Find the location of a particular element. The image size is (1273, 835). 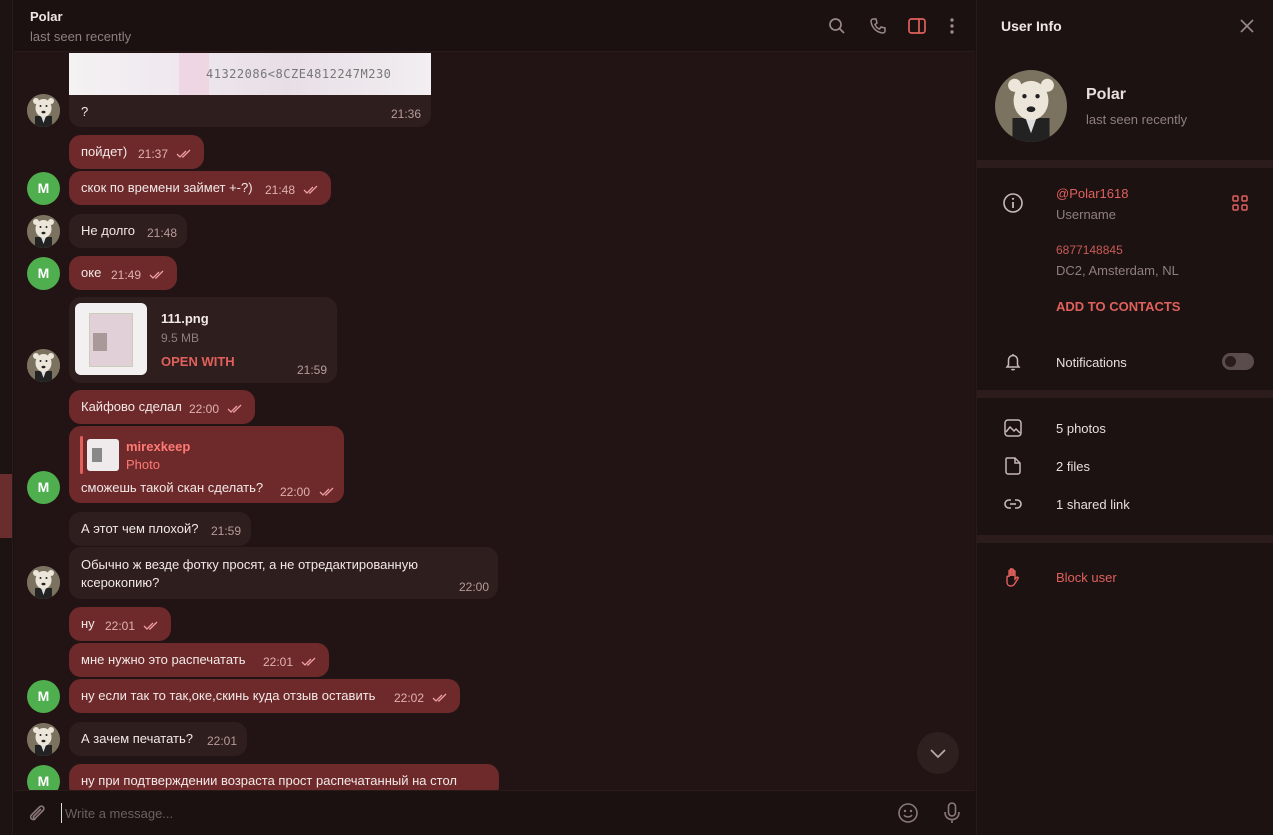

scroll-down-button is located at coordinates (938, 753).